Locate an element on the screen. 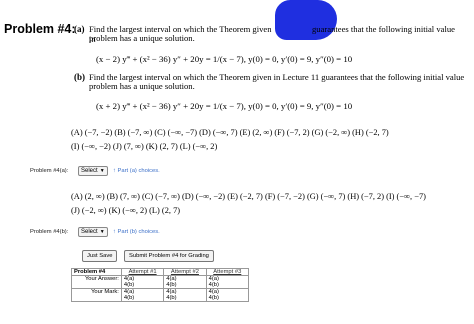  history-header-attempt1: Attempt #1 is located at coordinates (142, 272).